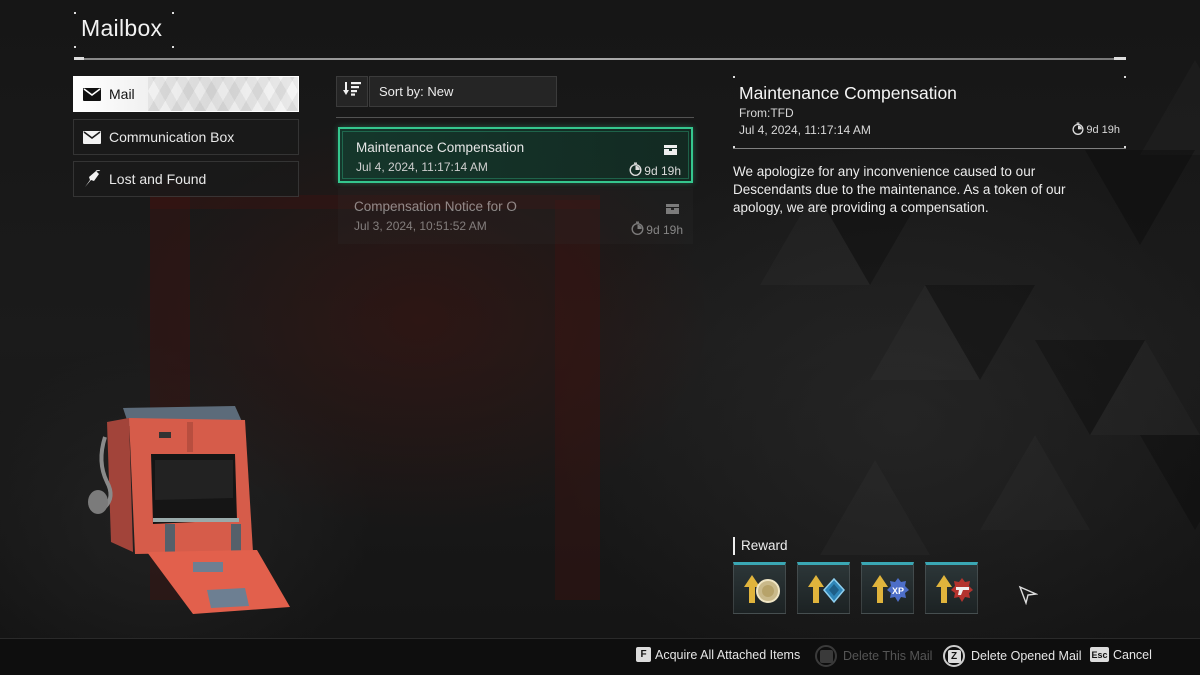 The height and width of the screenshot is (675, 1200). I want to click on mail-detail-date: Jul 4, 2024, 11:17:14 AM, so click(805, 130).